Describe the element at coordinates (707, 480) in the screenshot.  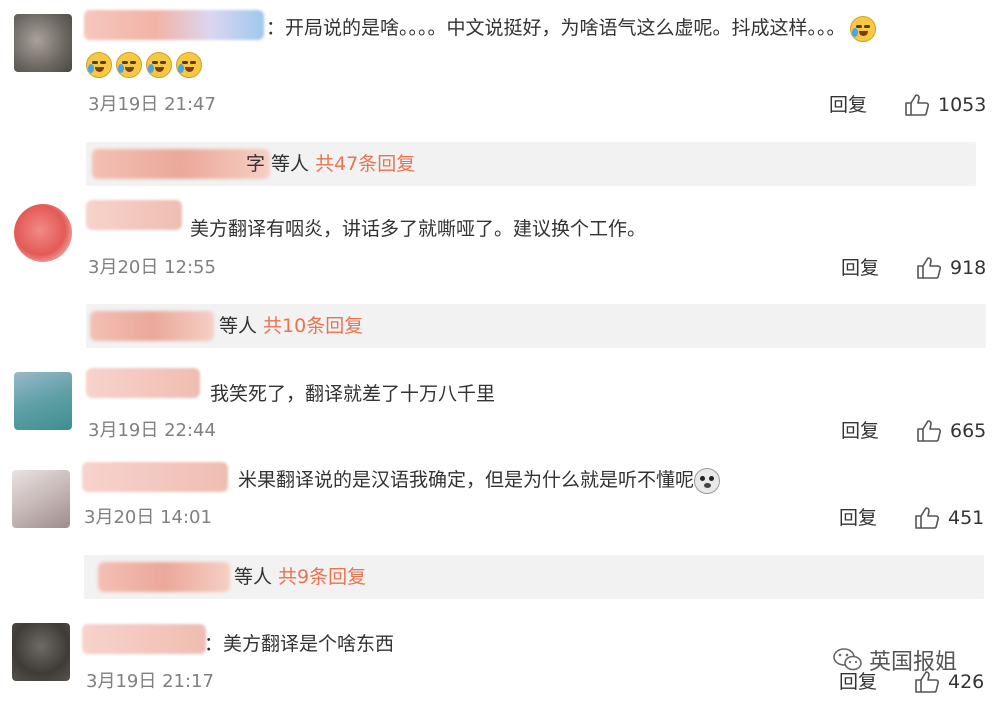
I see `husky-emoji` at that location.